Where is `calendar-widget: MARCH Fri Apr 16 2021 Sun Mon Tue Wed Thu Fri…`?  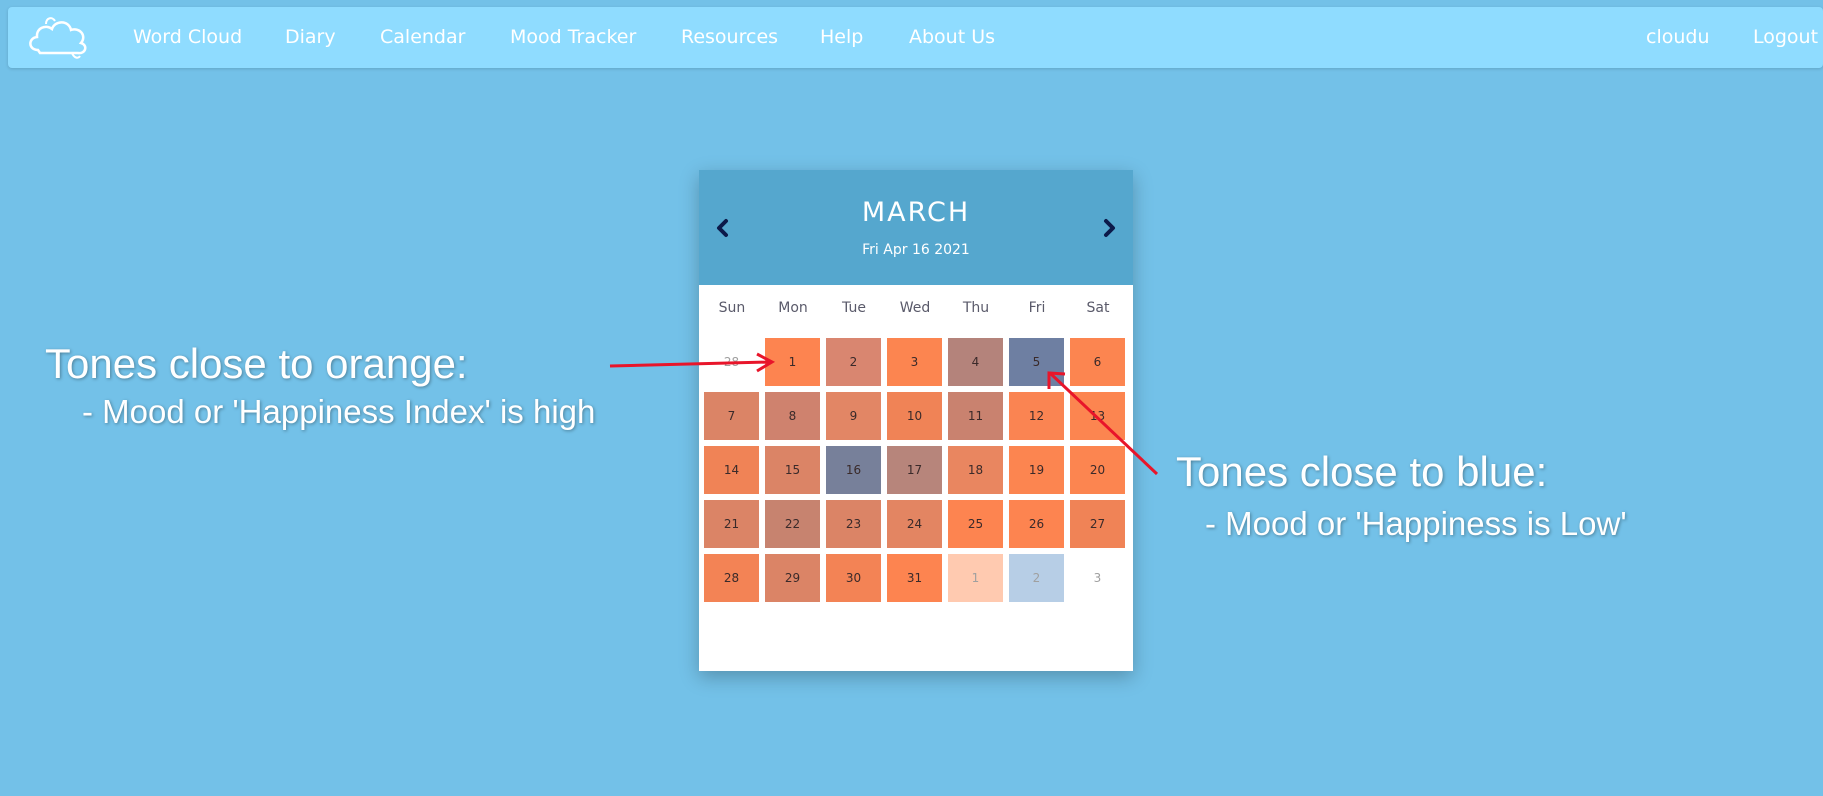
calendar-widget: MARCH Fri Apr 16 2021 Sun Mon Tue Wed Thu Fri… is located at coordinates (916, 420).